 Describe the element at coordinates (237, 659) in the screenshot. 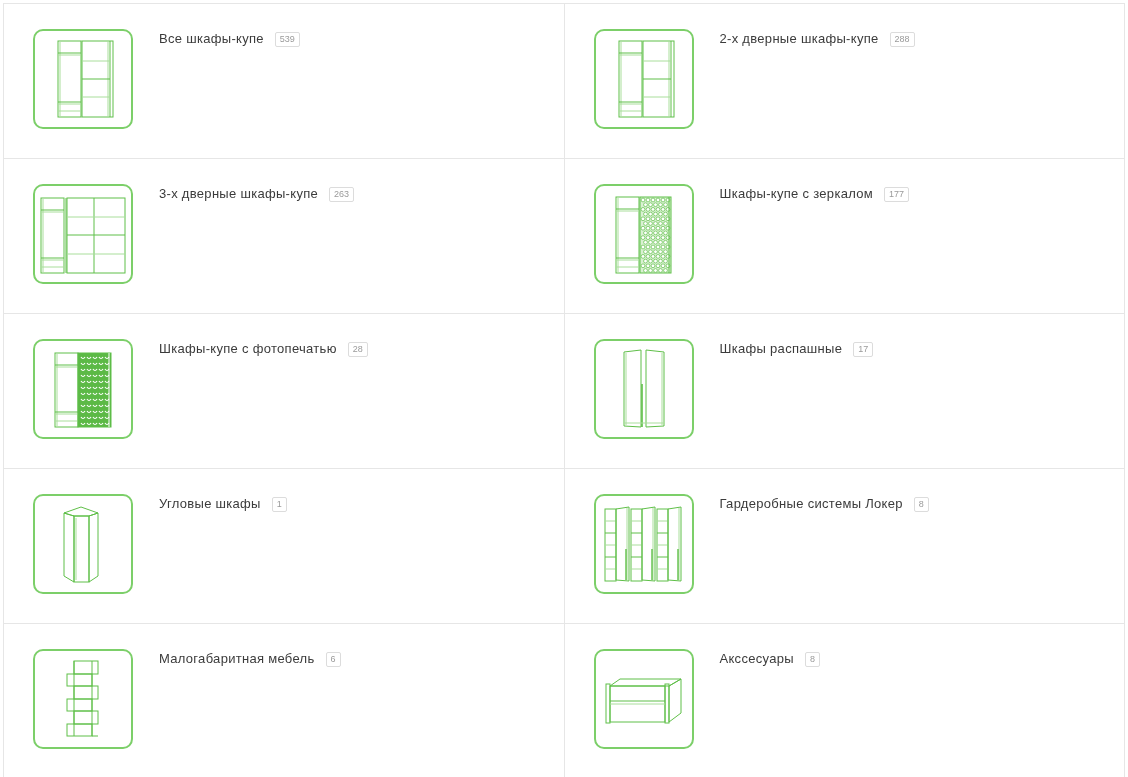

I see `category-link: Малогабаритная мебель` at that location.